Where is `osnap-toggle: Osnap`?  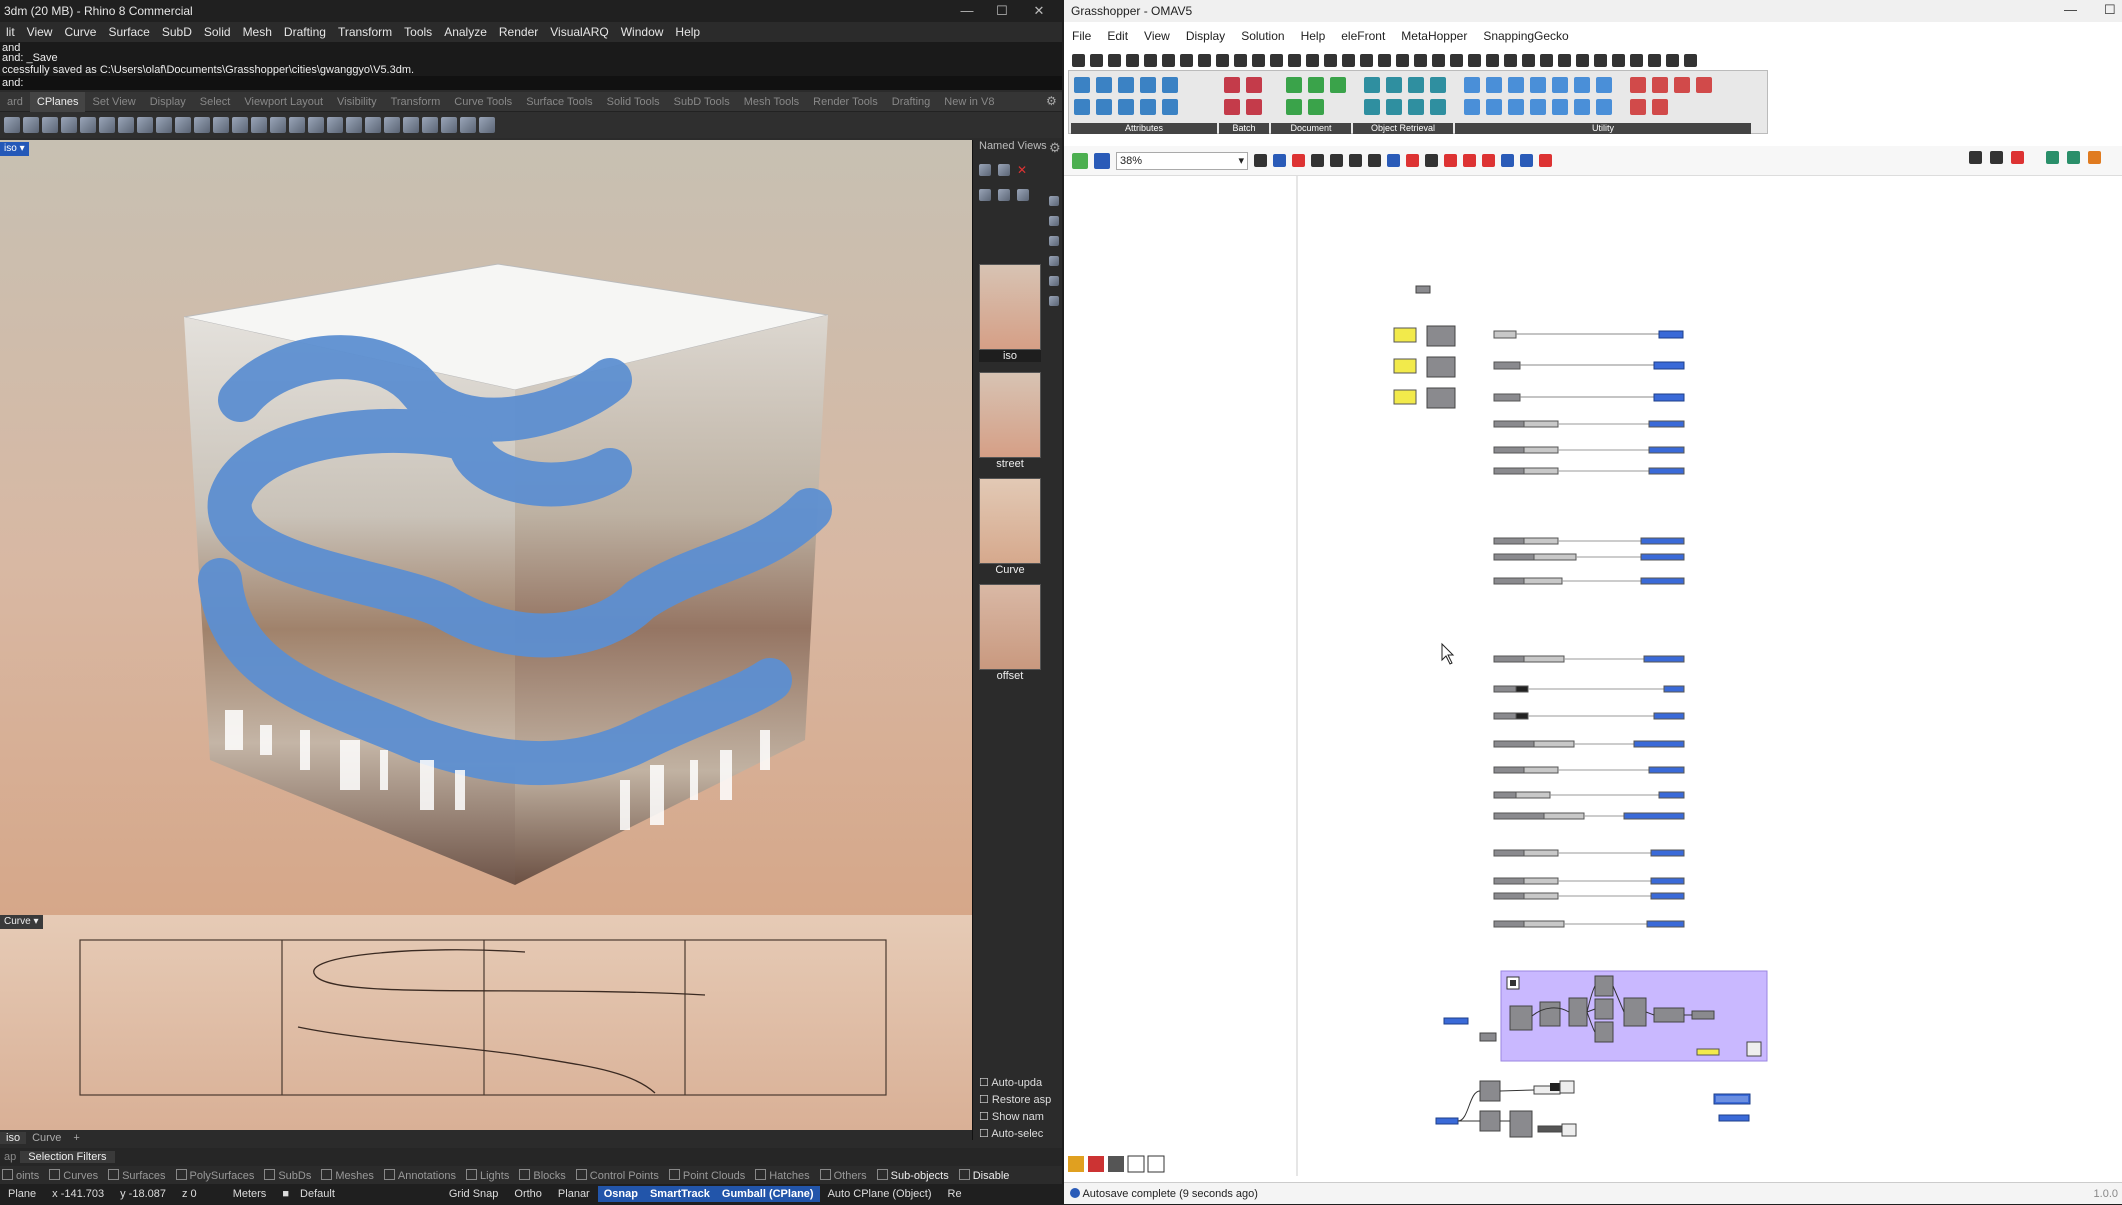 osnap-toggle: Osnap is located at coordinates (620, 1194).